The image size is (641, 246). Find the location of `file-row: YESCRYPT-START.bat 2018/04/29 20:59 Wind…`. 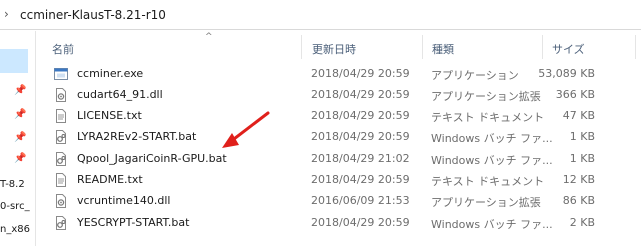

file-row: YESCRYPT-START.bat 2018/04/29 20:59 Wind… is located at coordinates (343, 223).